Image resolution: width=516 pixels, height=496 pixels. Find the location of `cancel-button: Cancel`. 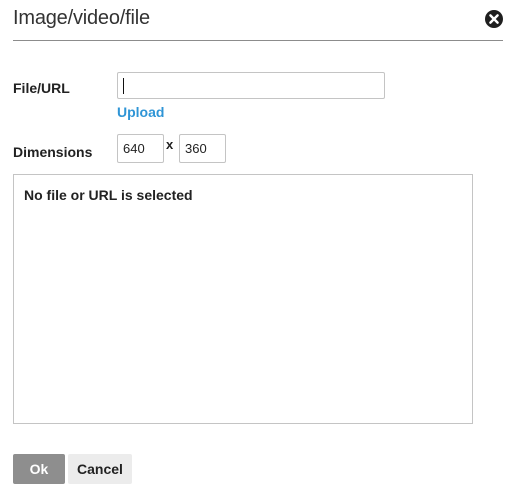

cancel-button: Cancel is located at coordinates (100, 469).